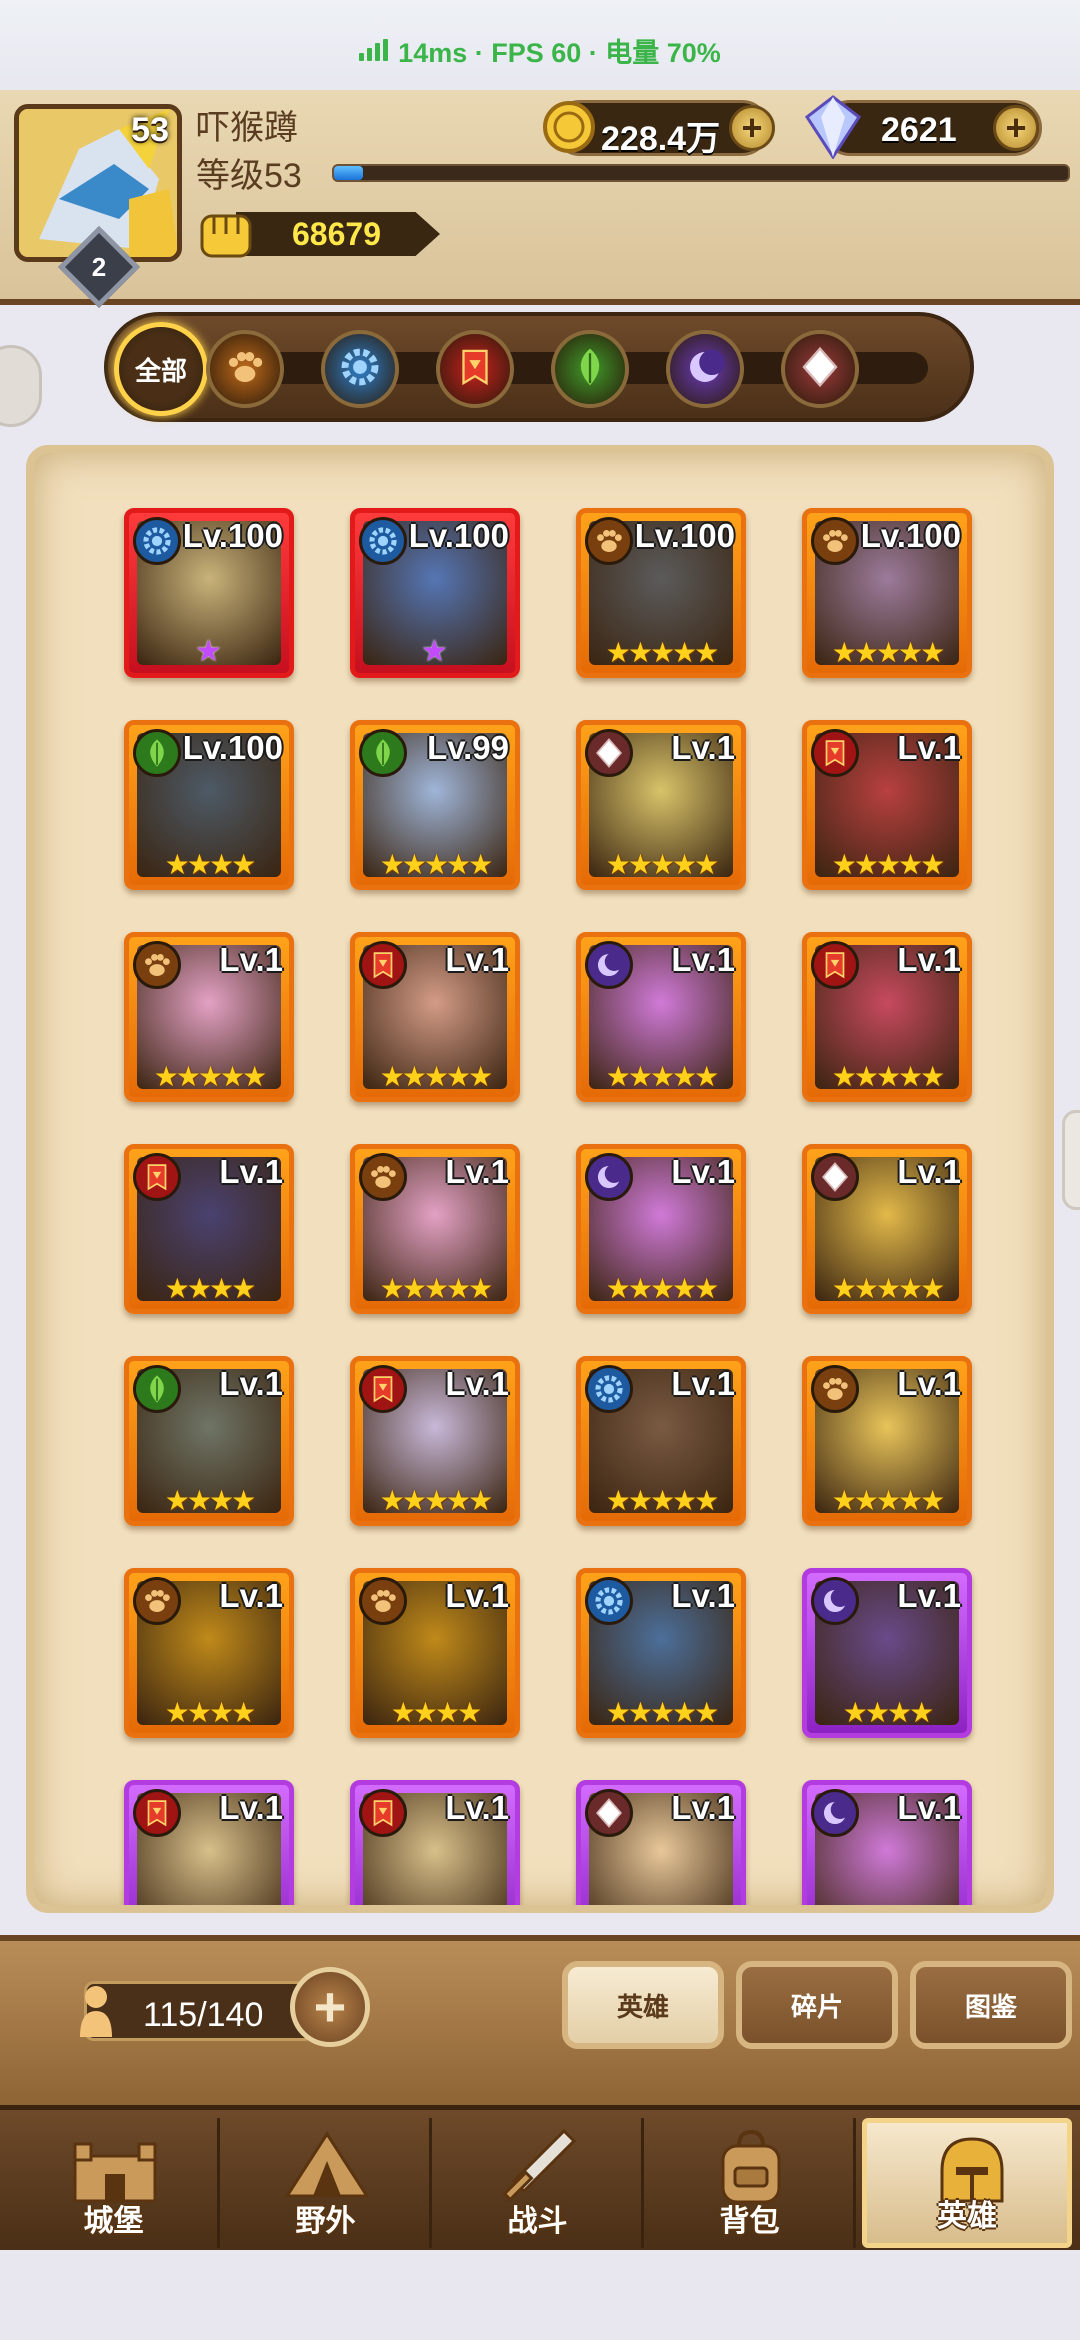  What do you see at coordinates (226, 236) in the screenshot?
I see `fist-icon` at bounding box center [226, 236].